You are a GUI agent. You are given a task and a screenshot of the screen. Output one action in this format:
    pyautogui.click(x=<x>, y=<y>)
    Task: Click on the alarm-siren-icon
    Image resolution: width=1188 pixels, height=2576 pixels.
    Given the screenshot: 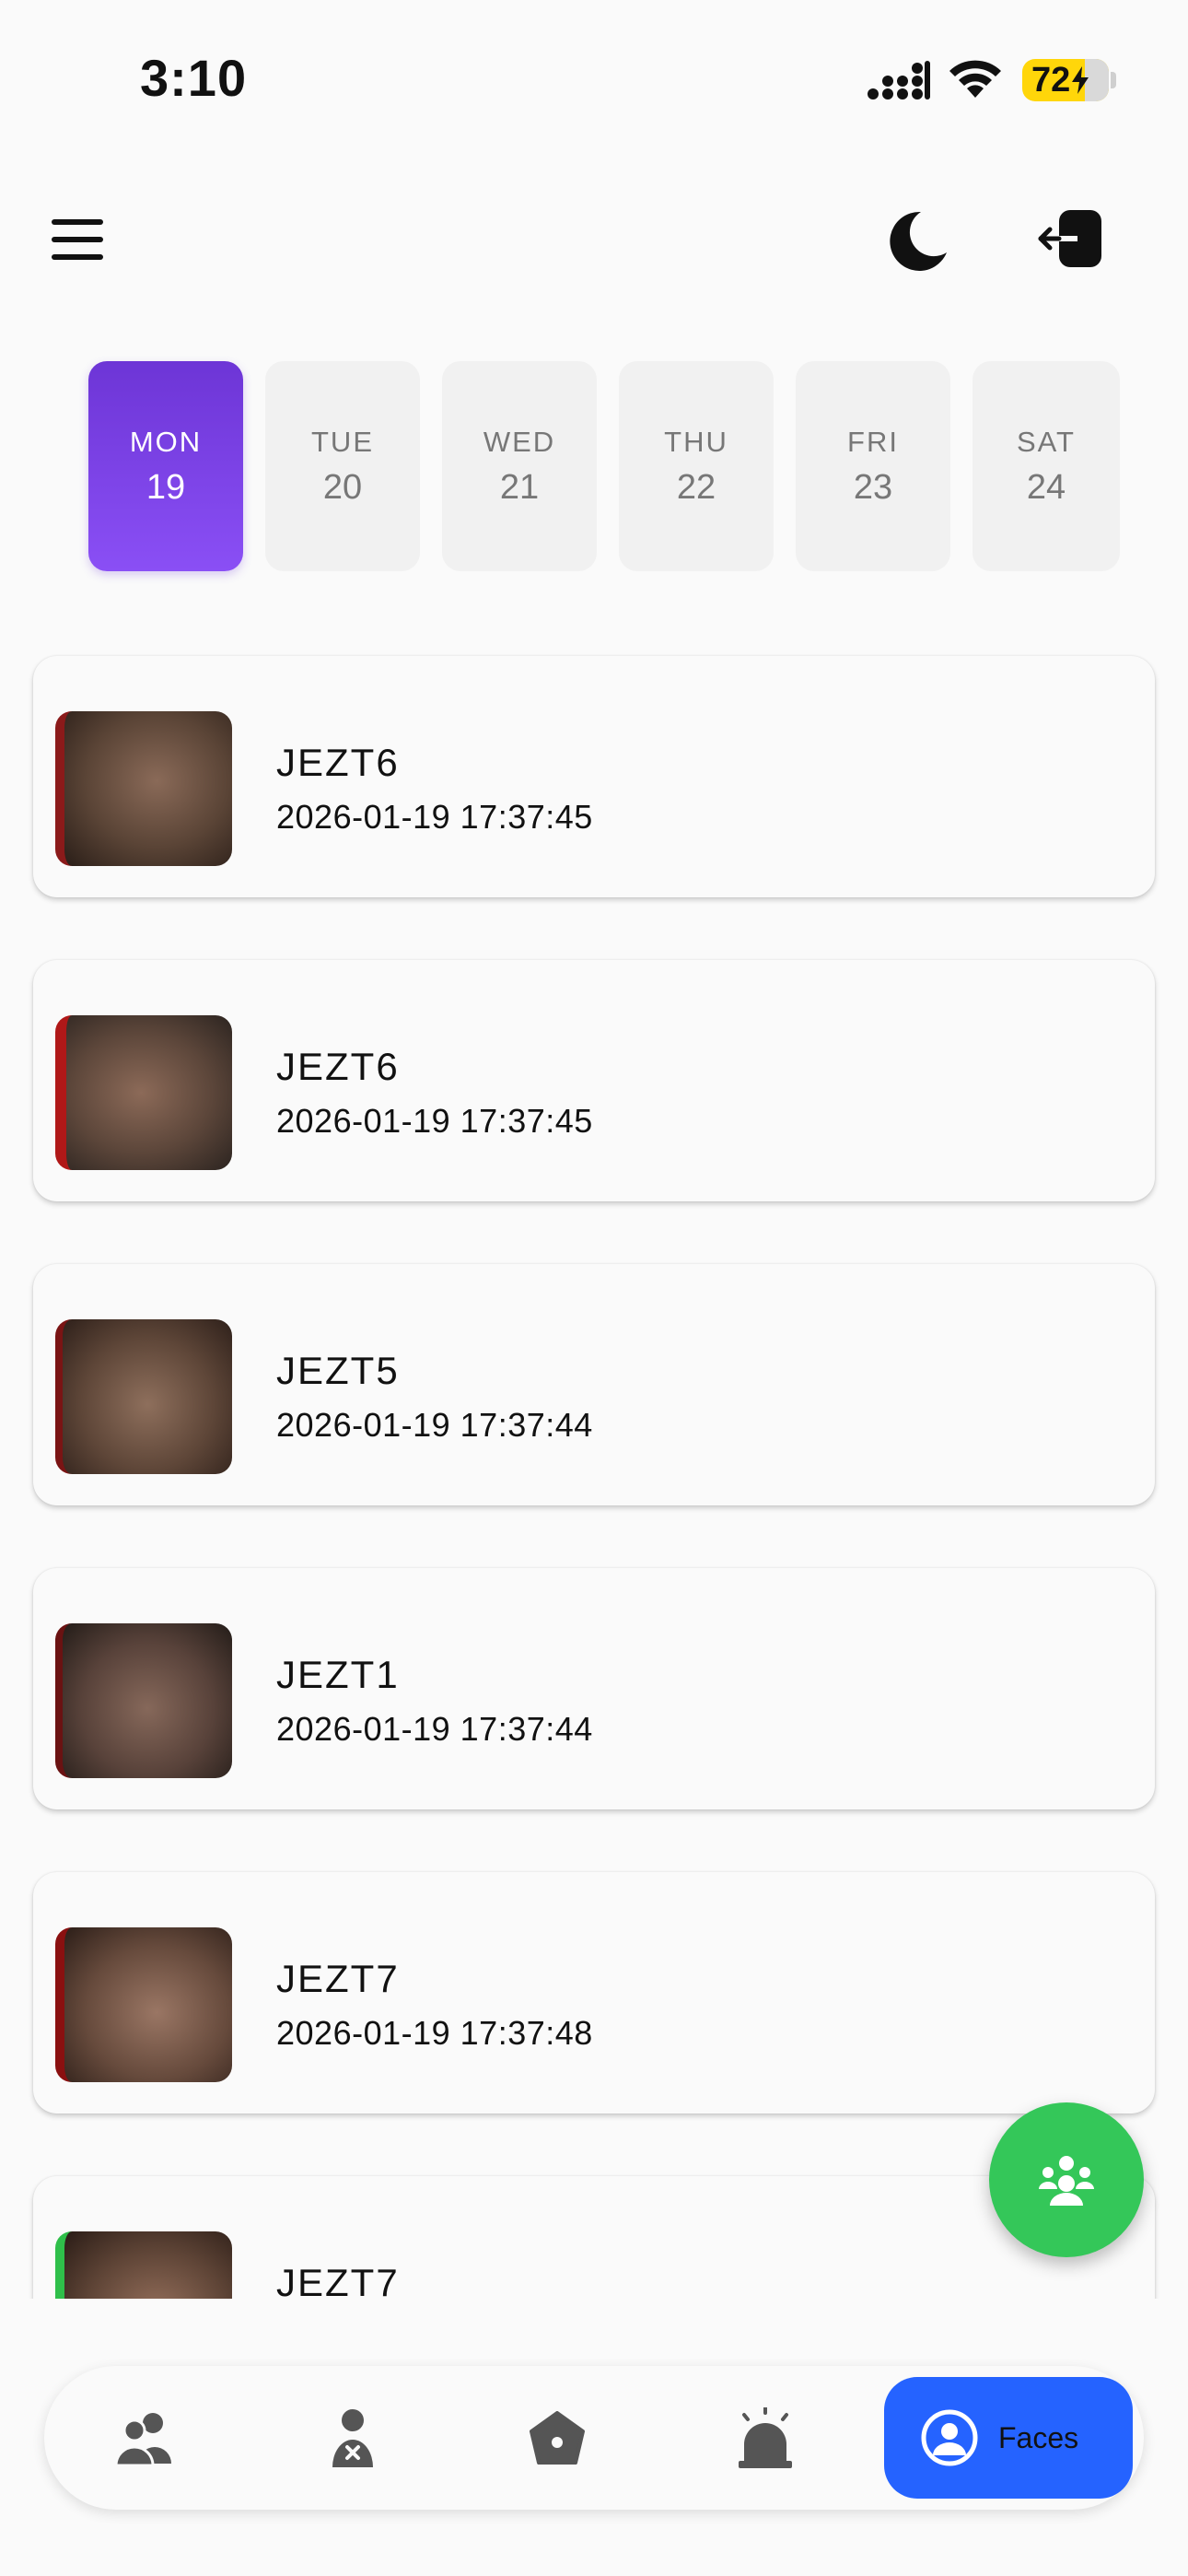 What is the action you would take?
    pyautogui.click(x=765, y=2437)
    